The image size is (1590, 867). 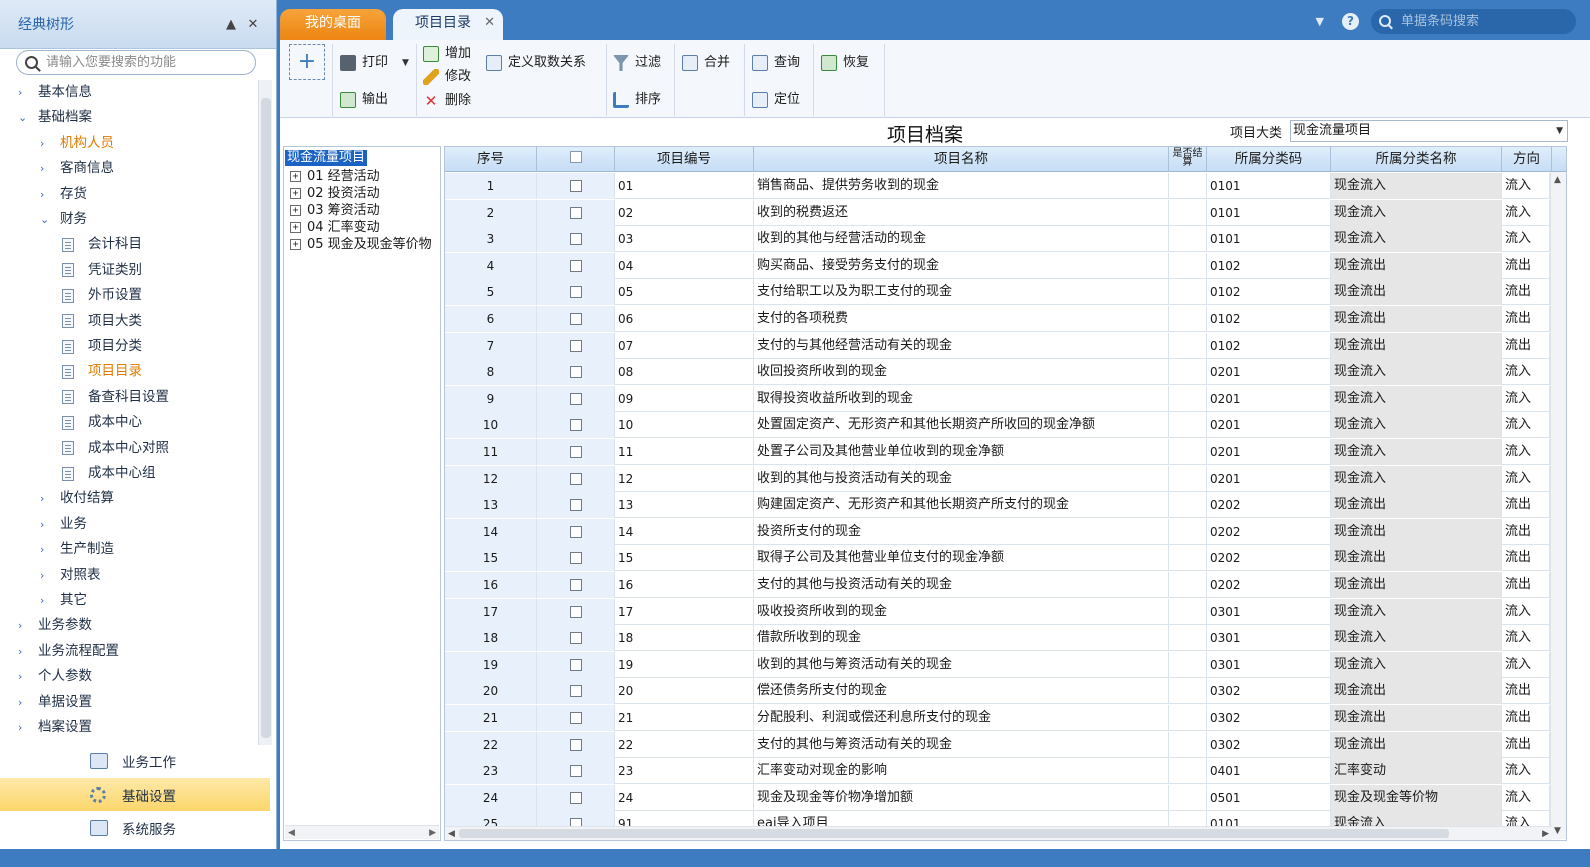 I want to click on table-row: 10 10 处置固定资产、无形资产和其他长期资产所收回的现金净额 0201 现金流入 流入, so click(x=1005, y=425).